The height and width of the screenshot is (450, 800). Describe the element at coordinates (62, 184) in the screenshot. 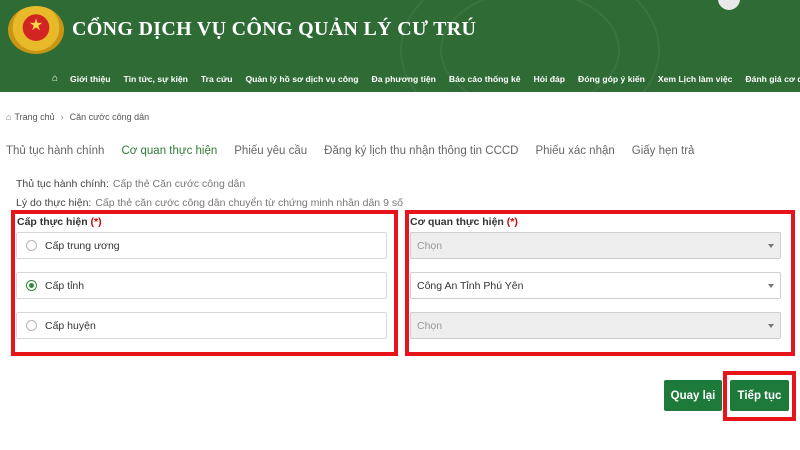

I see `procedure-label: Thủ tục hành chính:` at that location.